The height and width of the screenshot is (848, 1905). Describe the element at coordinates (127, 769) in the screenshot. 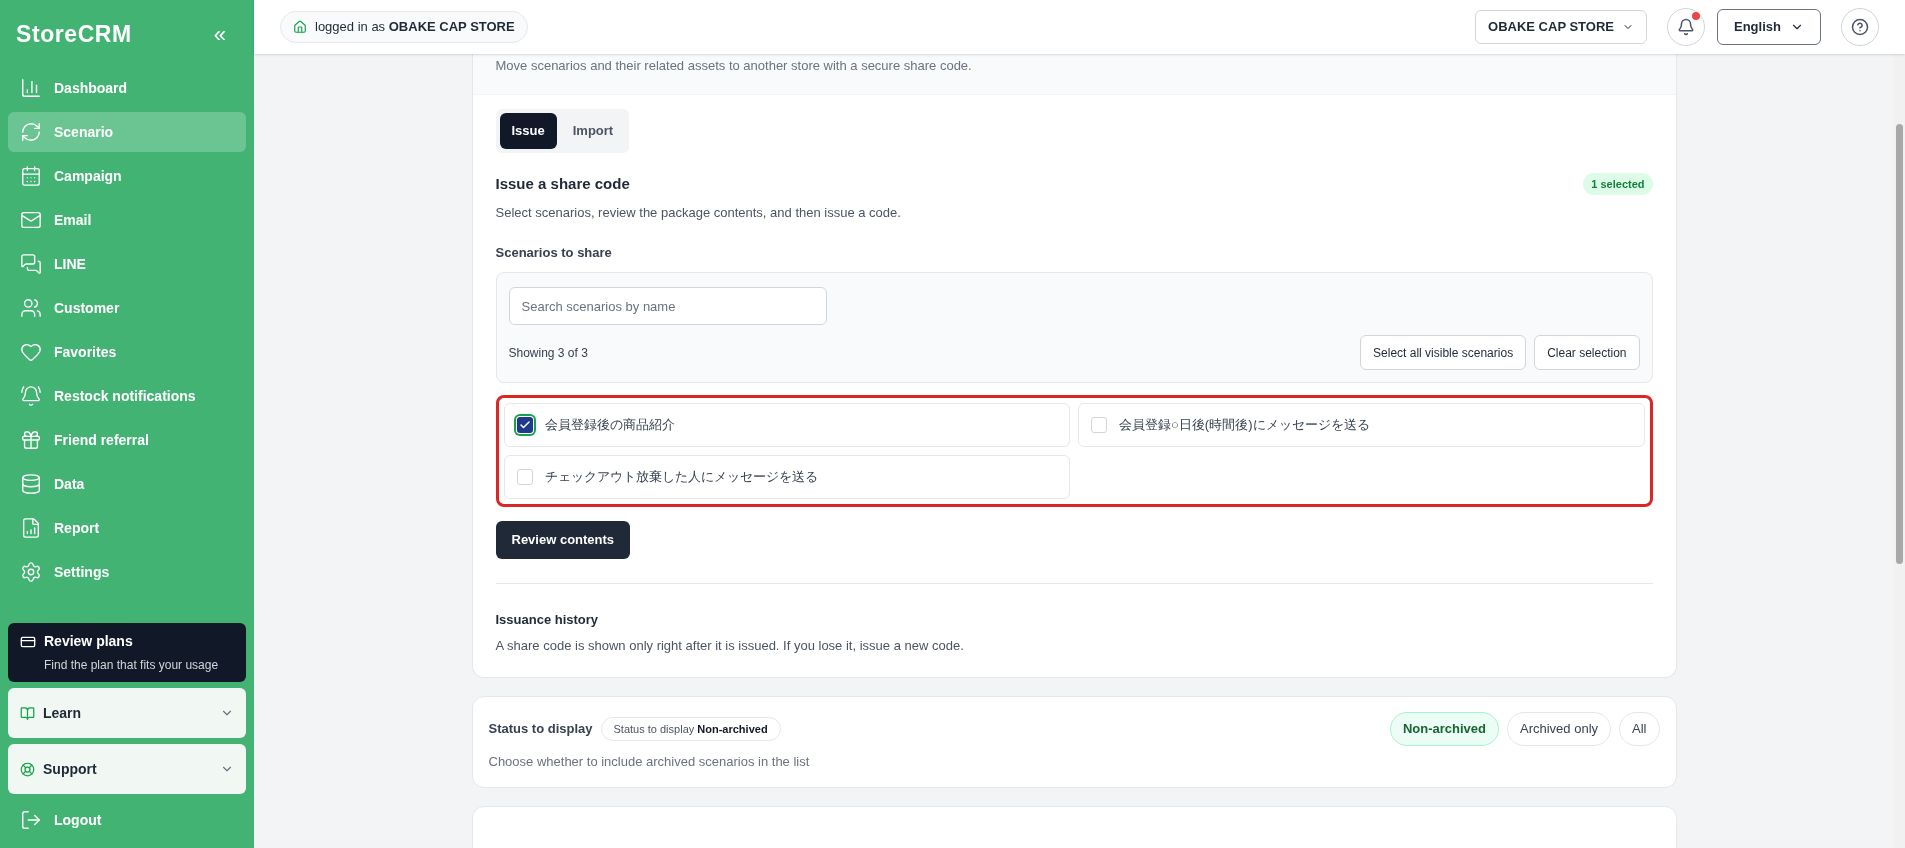

I see `sidebar-section: Support` at that location.